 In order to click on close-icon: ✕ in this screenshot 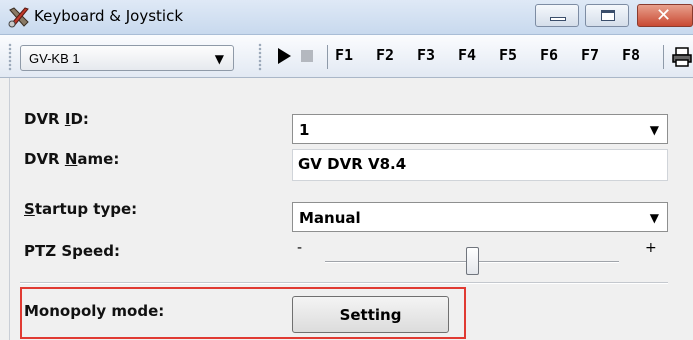, I will do `click(664, 15)`.